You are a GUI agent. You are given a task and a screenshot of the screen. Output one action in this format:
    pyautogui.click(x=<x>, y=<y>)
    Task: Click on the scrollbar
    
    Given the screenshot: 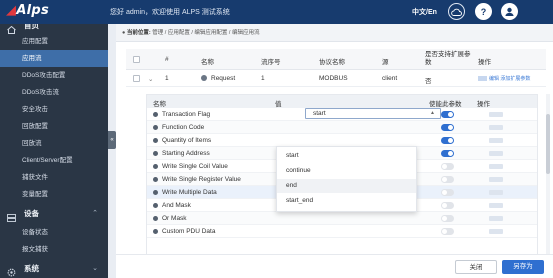 What is the action you would take?
    pyautogui.click(x=548, y=176)
    